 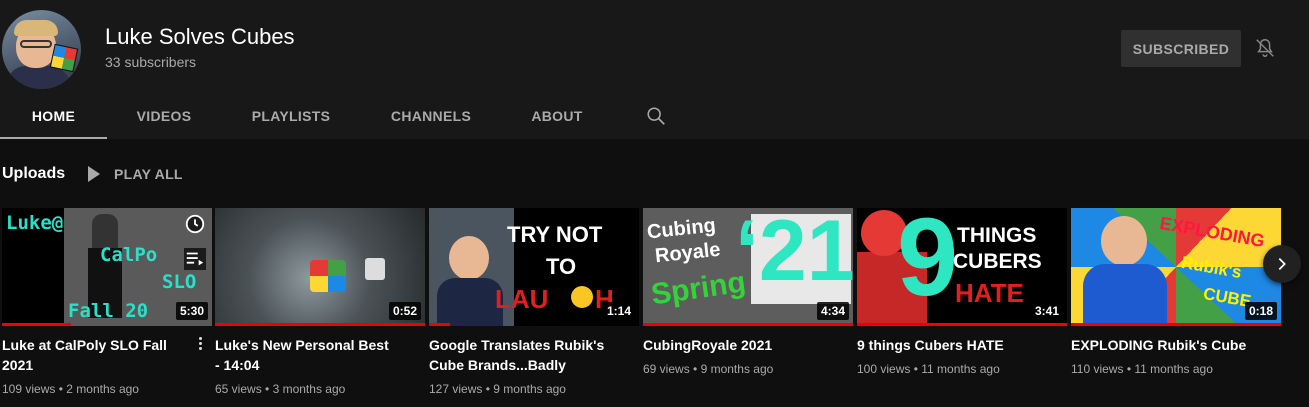 What do you see at coordinates (555, 234) in the screenshot?
I see `thumbnail-text: TRY NOT` at bounding box center [555, 234].